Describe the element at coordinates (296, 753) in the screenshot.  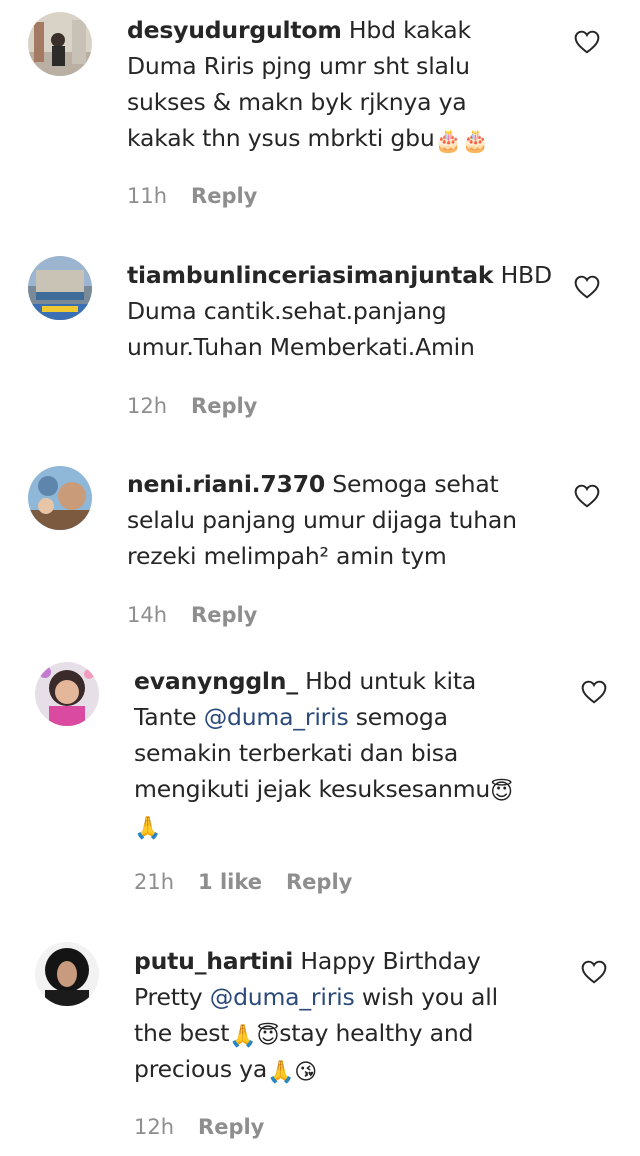
I see `comment-text-segment: semakin terberkati dan bisa` at that location.